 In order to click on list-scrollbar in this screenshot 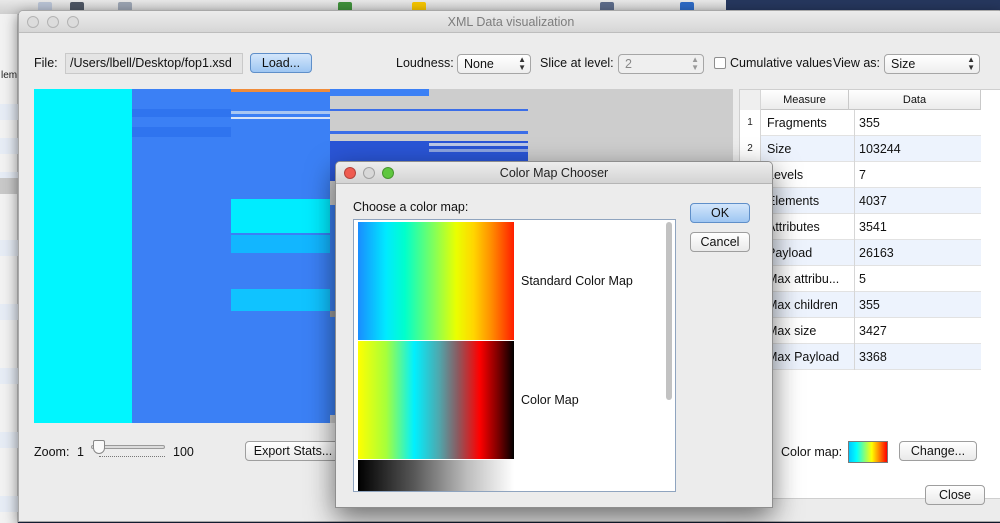, I will do `click(669, 311)`.